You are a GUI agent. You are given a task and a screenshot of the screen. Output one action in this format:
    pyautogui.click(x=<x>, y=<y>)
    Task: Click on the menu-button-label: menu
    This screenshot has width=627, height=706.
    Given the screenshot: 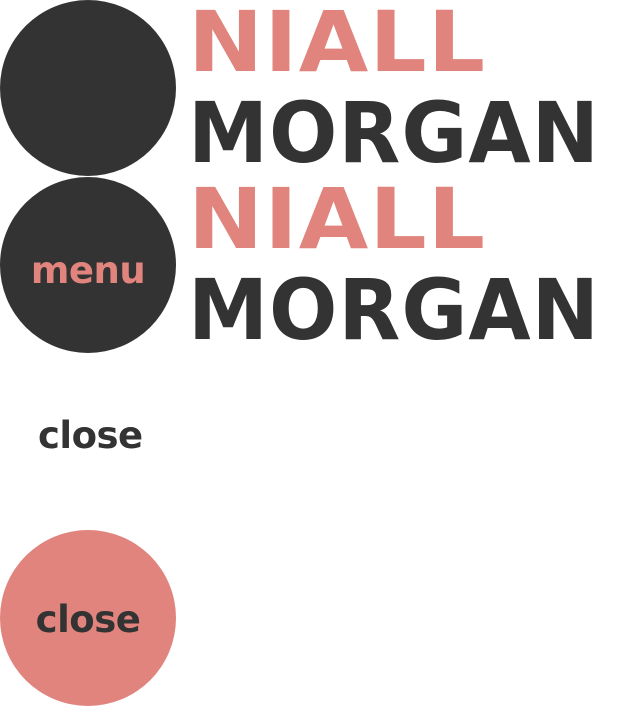 What is the action you would take?
    pyautogui.click(x=88, y=270)
    